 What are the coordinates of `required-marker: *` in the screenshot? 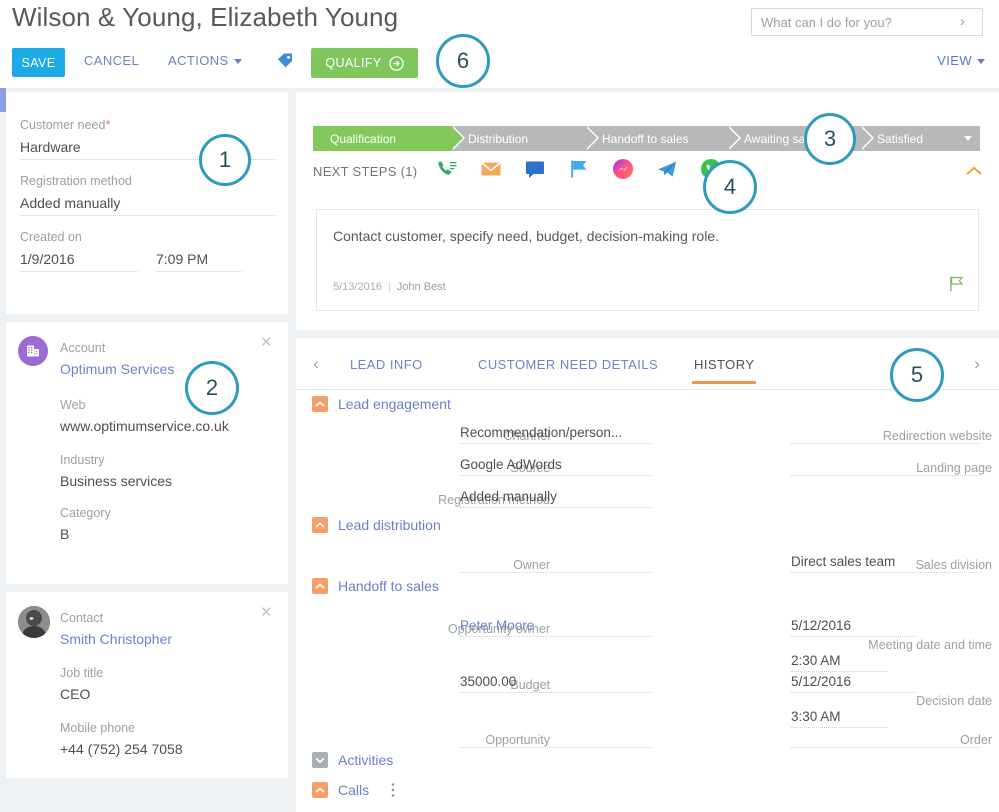 It's located at (108, 125).